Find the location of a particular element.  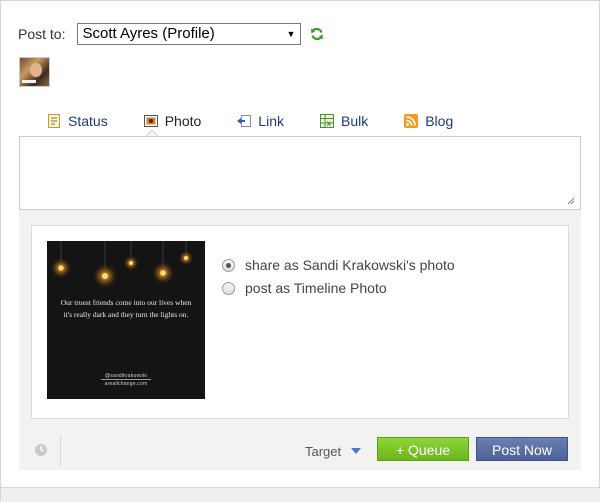

photo-icon is located at coordinates (151, 121).